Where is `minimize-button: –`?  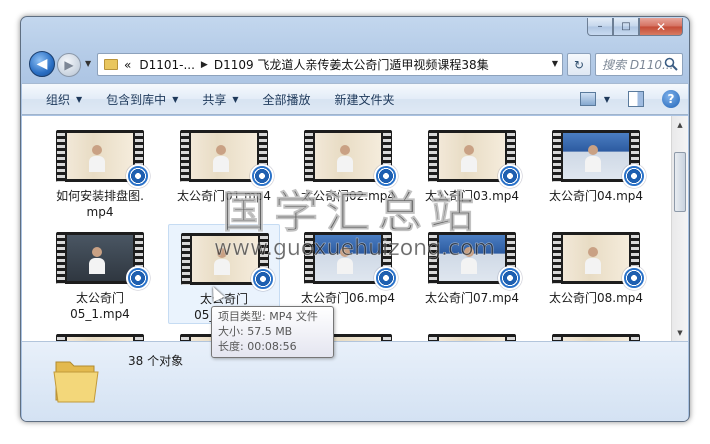 minimize-button: – is located at coordinates (600, 27).